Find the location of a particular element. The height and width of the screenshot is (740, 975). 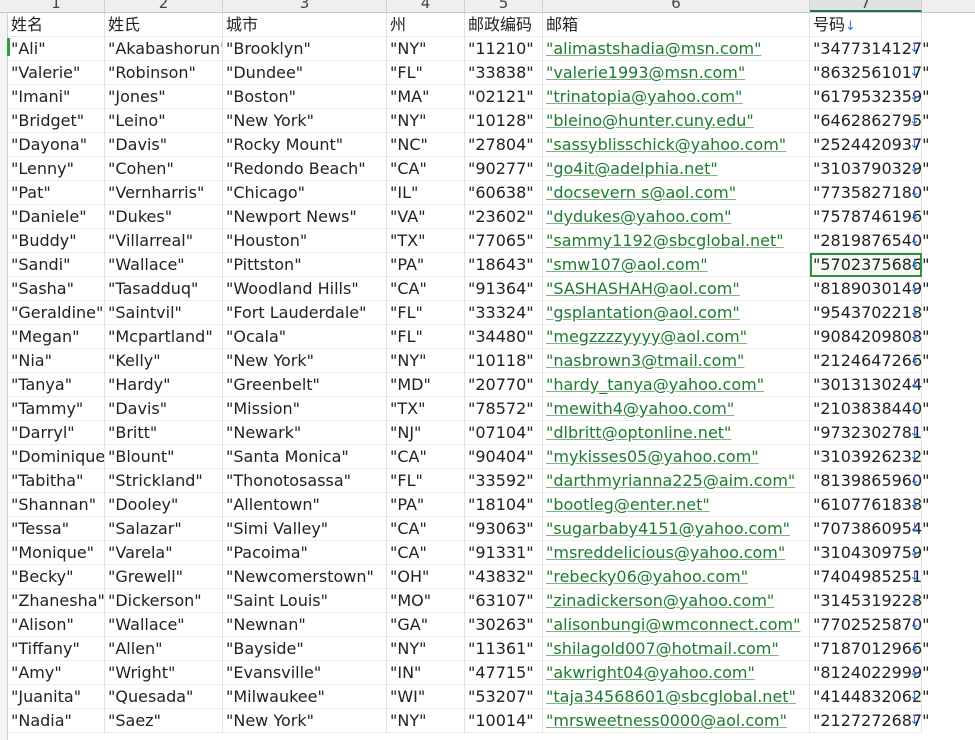

cell-zip: "18104" is located at coordinates (504, 505).